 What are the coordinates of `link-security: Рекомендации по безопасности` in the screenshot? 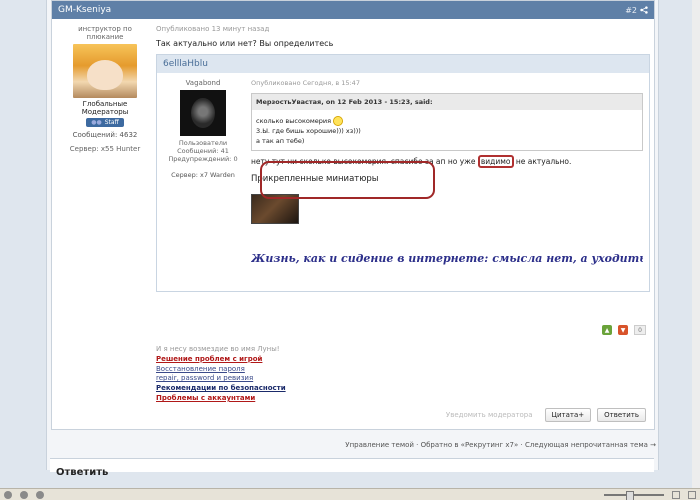 It's located at (221, 389).